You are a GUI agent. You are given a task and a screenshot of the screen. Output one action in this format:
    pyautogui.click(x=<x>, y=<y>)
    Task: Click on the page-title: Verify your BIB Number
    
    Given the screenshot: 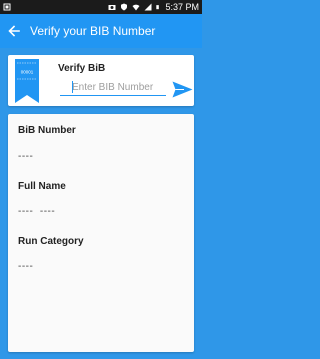 What is the action you would take?
    pyautogui.click(x=93, y=31)
    